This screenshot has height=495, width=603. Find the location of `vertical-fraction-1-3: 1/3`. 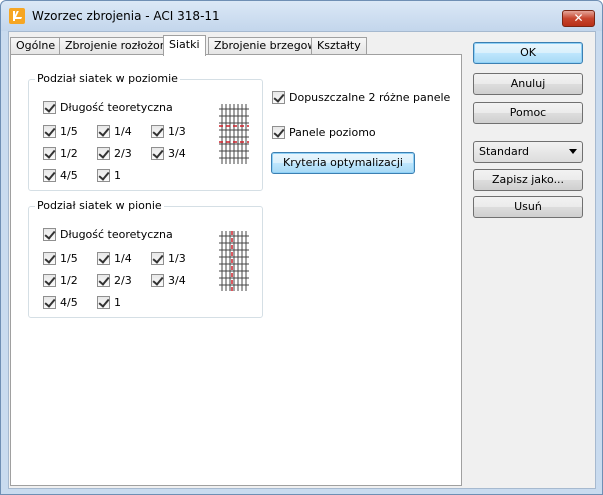

vertical-fraction-1-3: 1/3 is located at coordinates (168, 258).